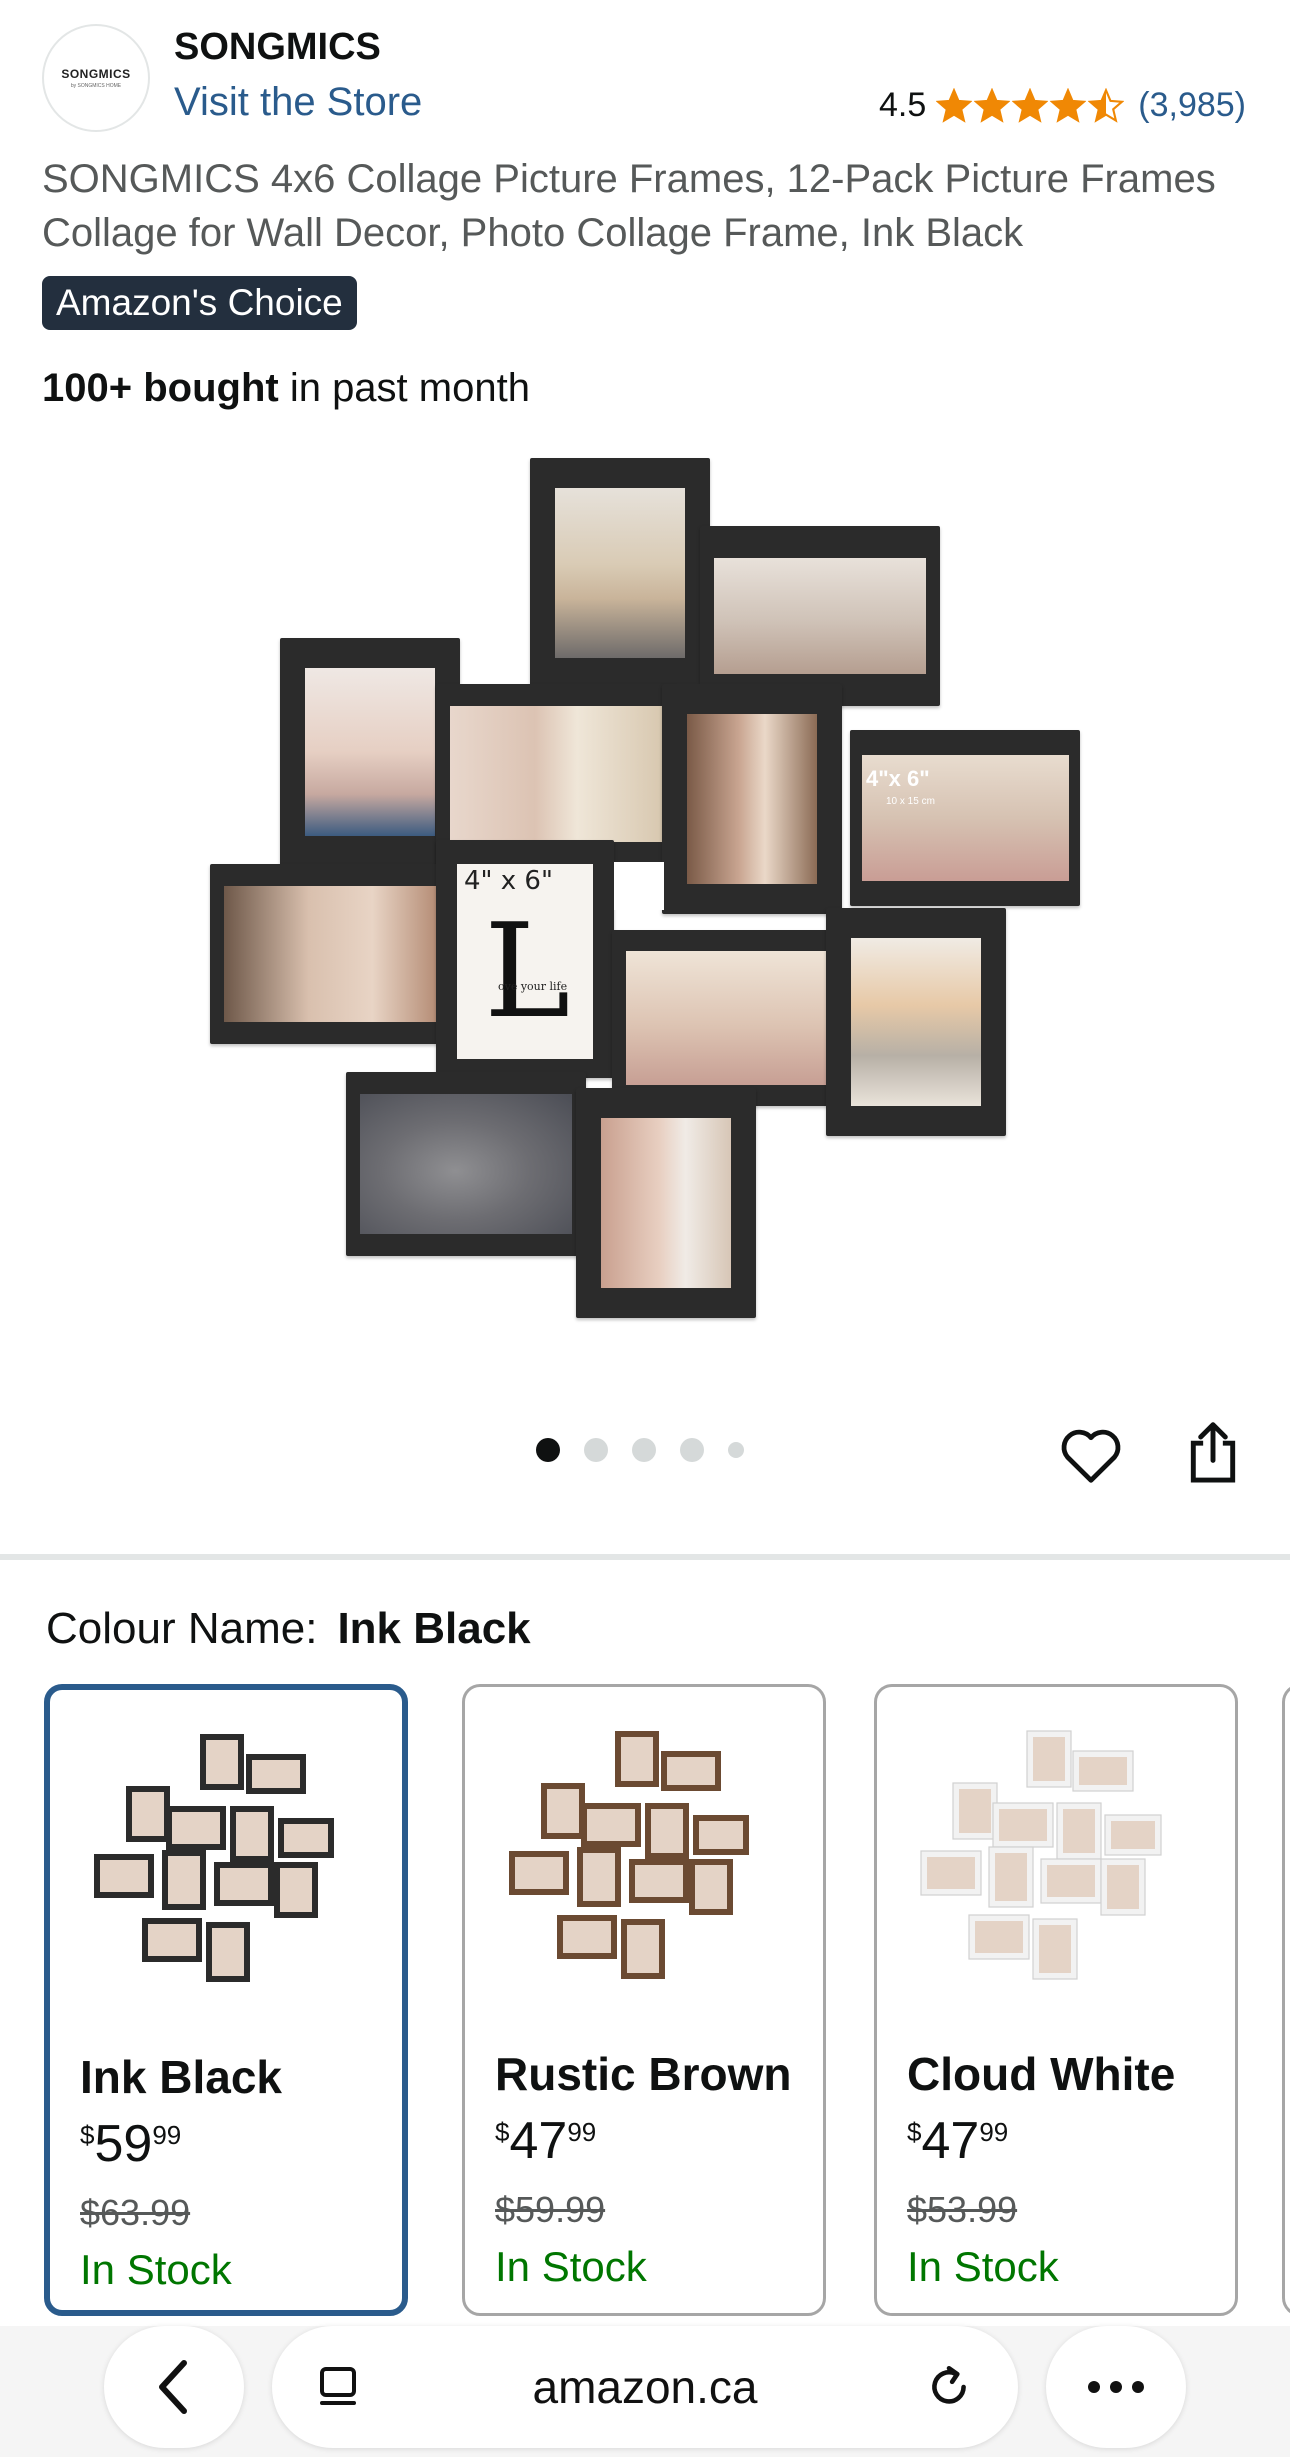  I want to click on wishlist-button, so click(1091, 1455).